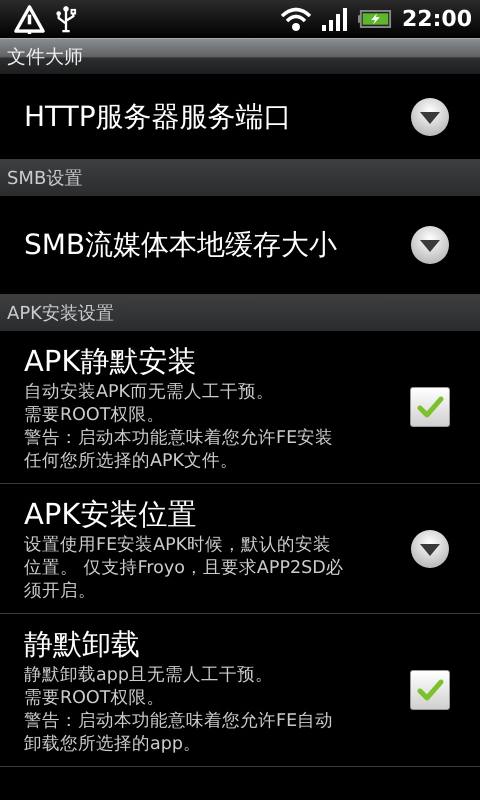 This screenshot has width=480, height=800. Describe the element at coordinates (82, 644) in the screenshot. I see `setting-title: 静默卸载` at that location.